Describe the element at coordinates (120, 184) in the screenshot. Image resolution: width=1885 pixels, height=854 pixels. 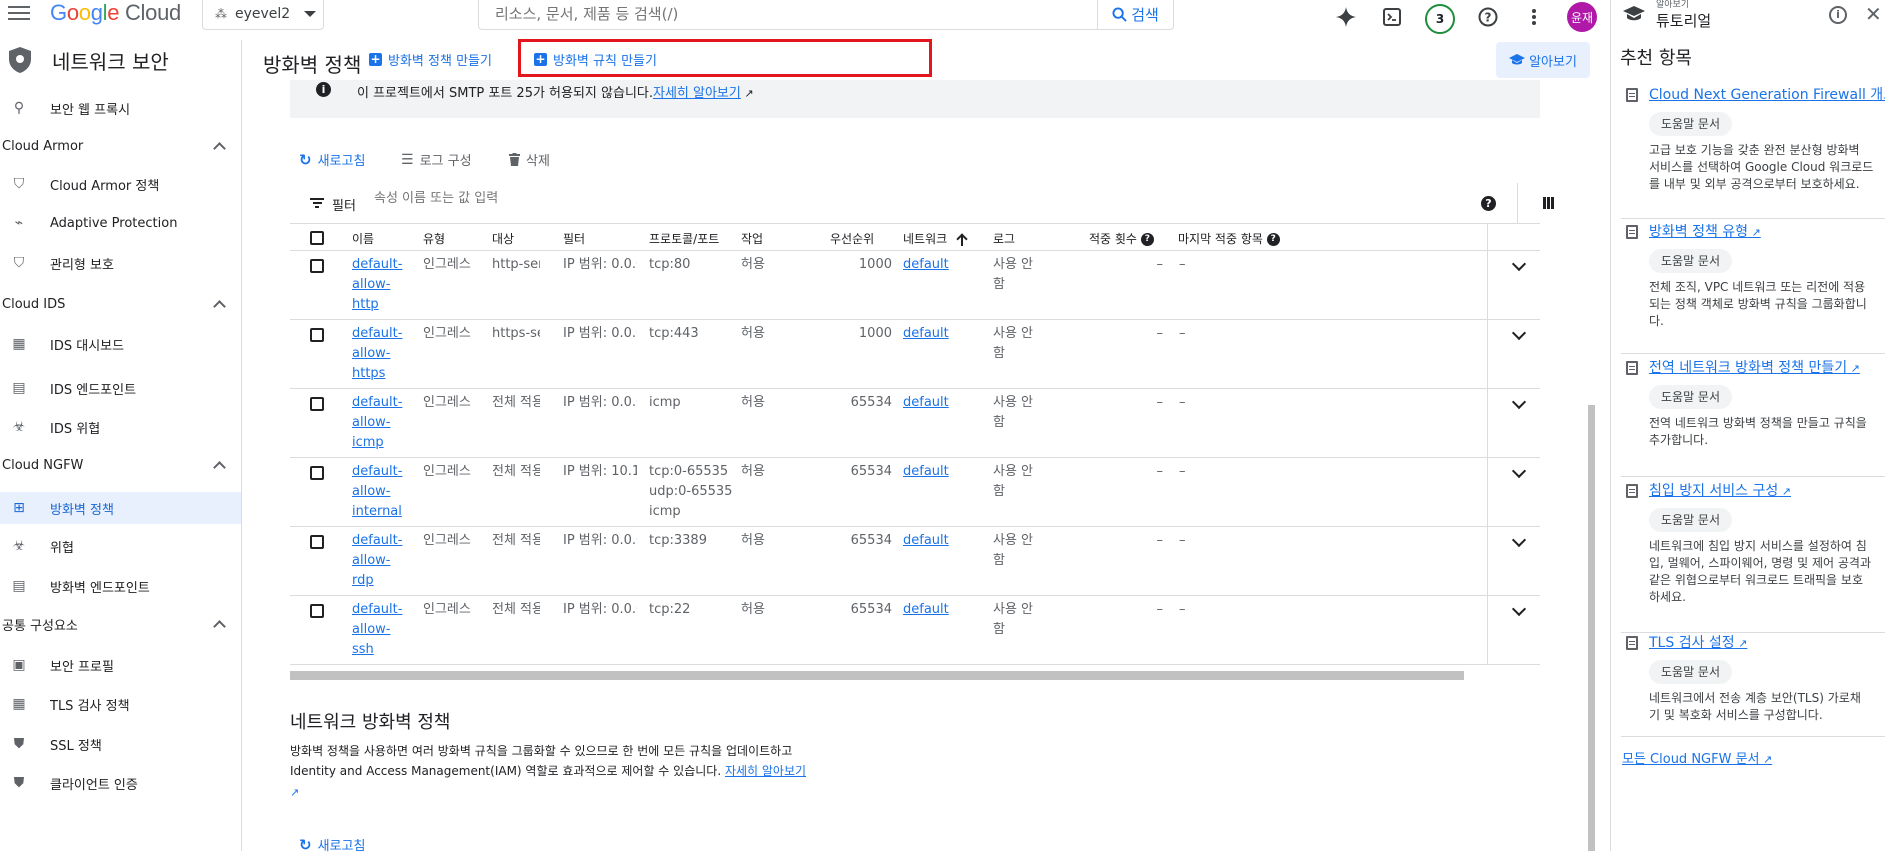
I see `sidebar-item-2: ⛉ Cloud Armor 정책` at that location.